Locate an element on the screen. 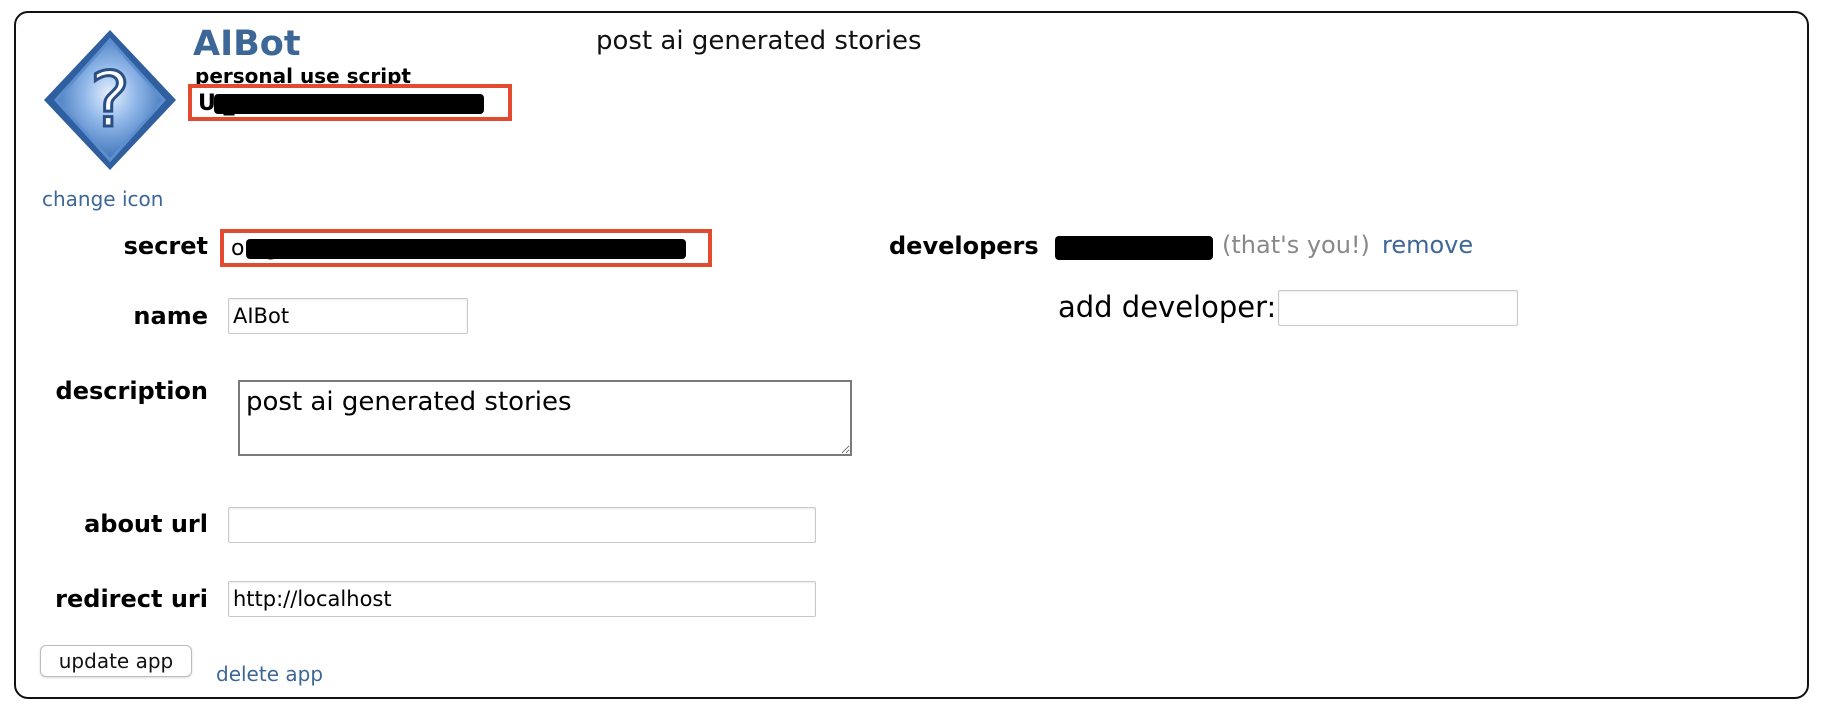 This screenshot has width=1824, height=720. add-developer-label: add developer: is located at coordinates (1167, 307).